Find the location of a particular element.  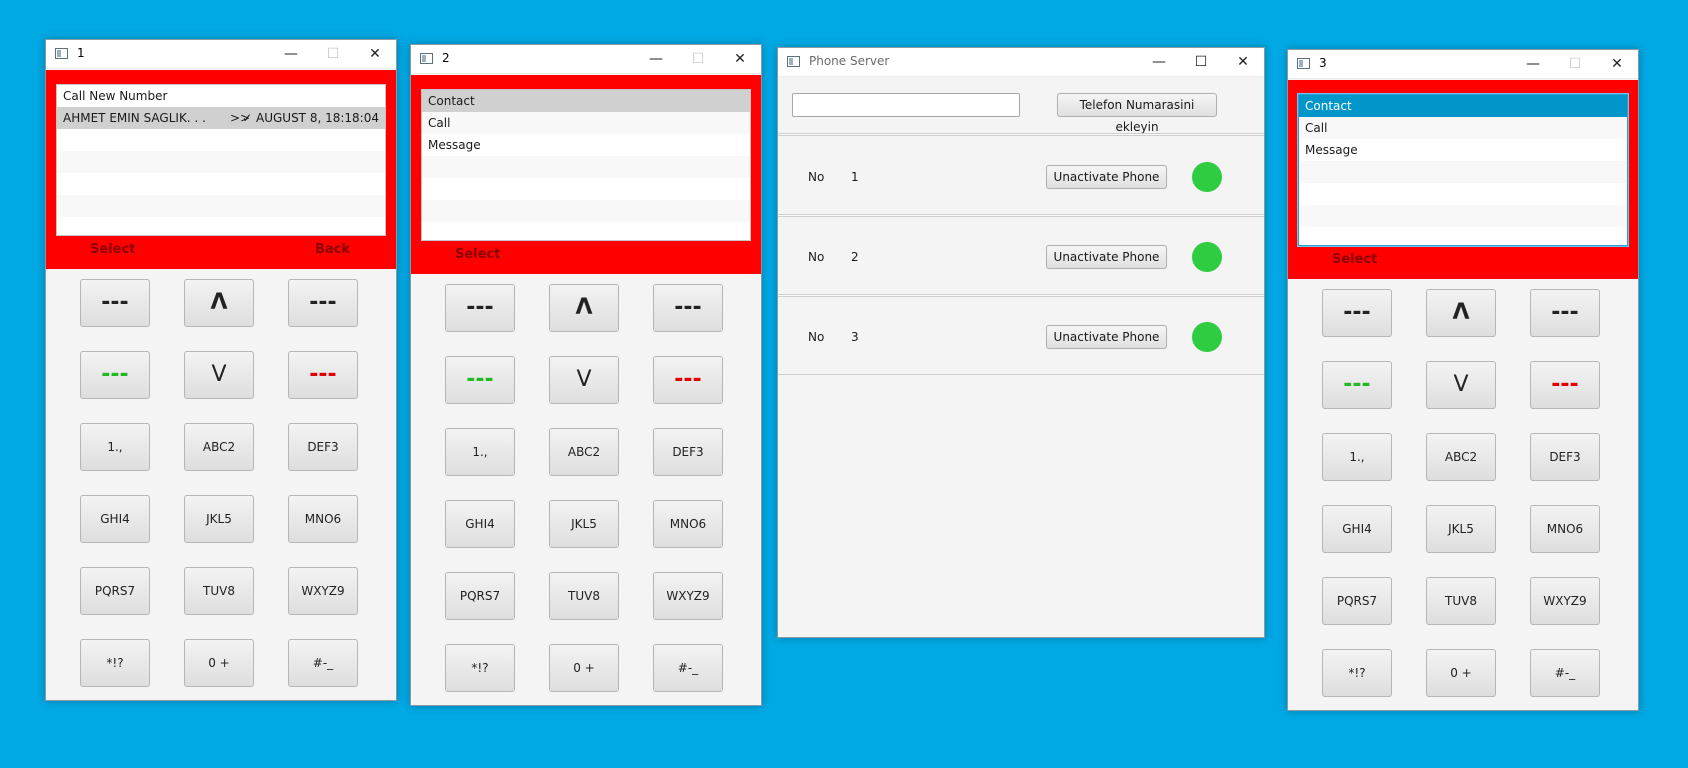

title-bar: 2 — ☐ ✕ is located at coordinates (586, 59).